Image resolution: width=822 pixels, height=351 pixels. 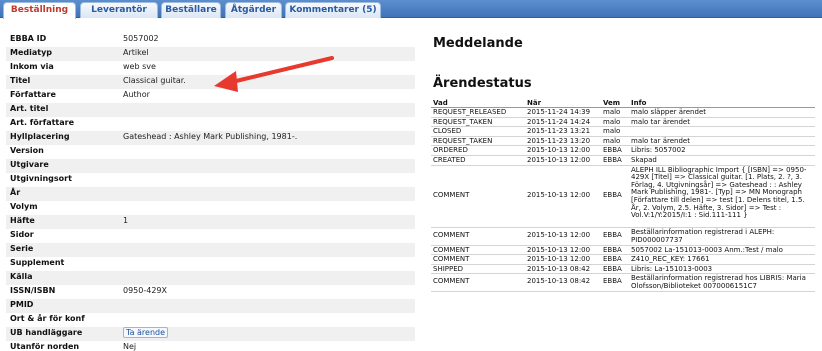 I want to click on status-cell-vad: CREATED, so click(x=449, y=159).